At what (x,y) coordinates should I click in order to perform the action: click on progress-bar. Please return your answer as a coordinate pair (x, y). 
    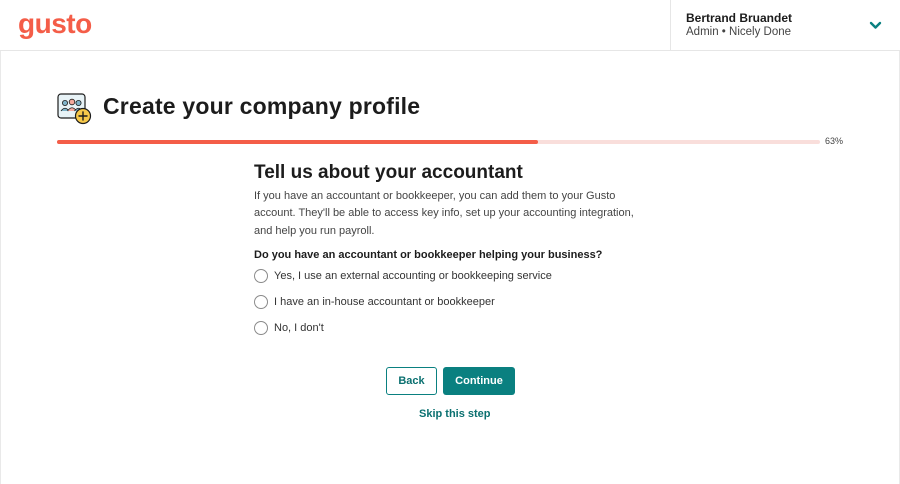
    Looking at the image, I should click on (438, 142).